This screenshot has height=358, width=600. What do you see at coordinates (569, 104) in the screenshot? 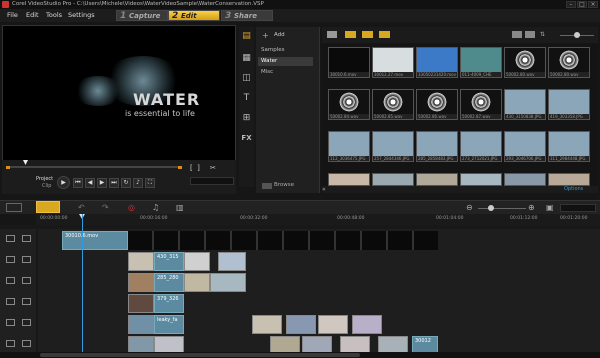
I see `library-thumbnail: 419_303358.JPG` at bounding box center [569, 104].